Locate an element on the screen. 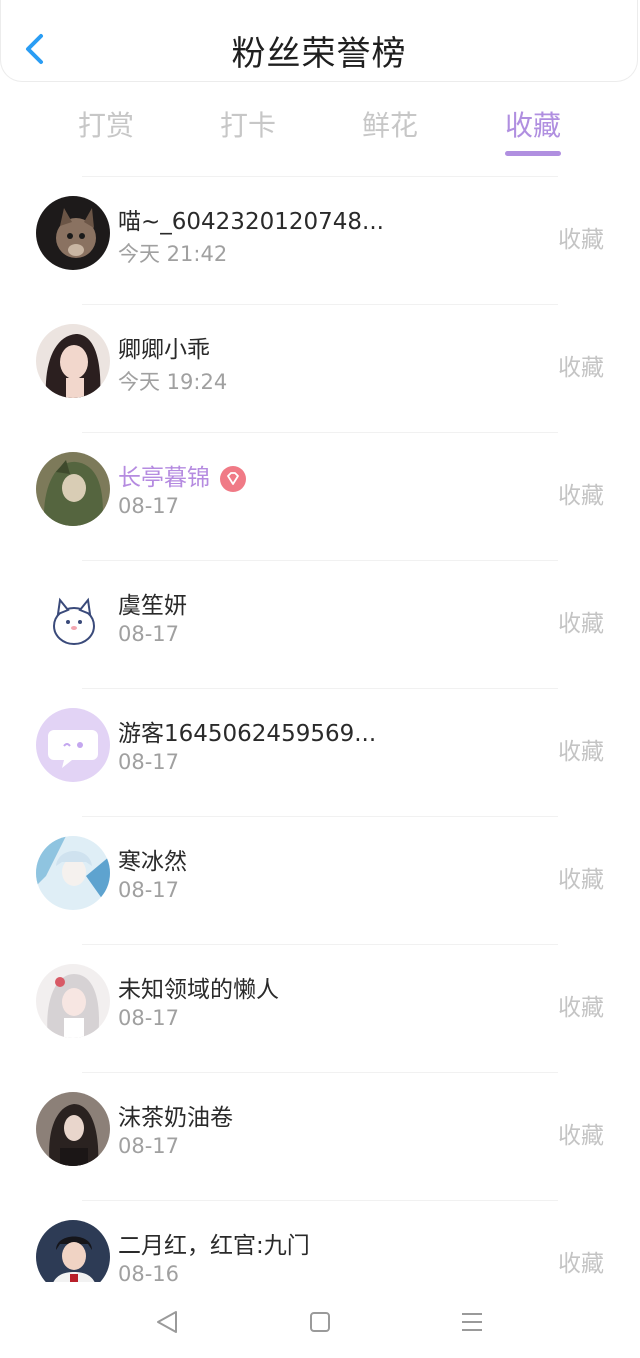 The image size is (640, 1358). page-title: 粉丝荣誉榜 is located at coordinates (319, 54).